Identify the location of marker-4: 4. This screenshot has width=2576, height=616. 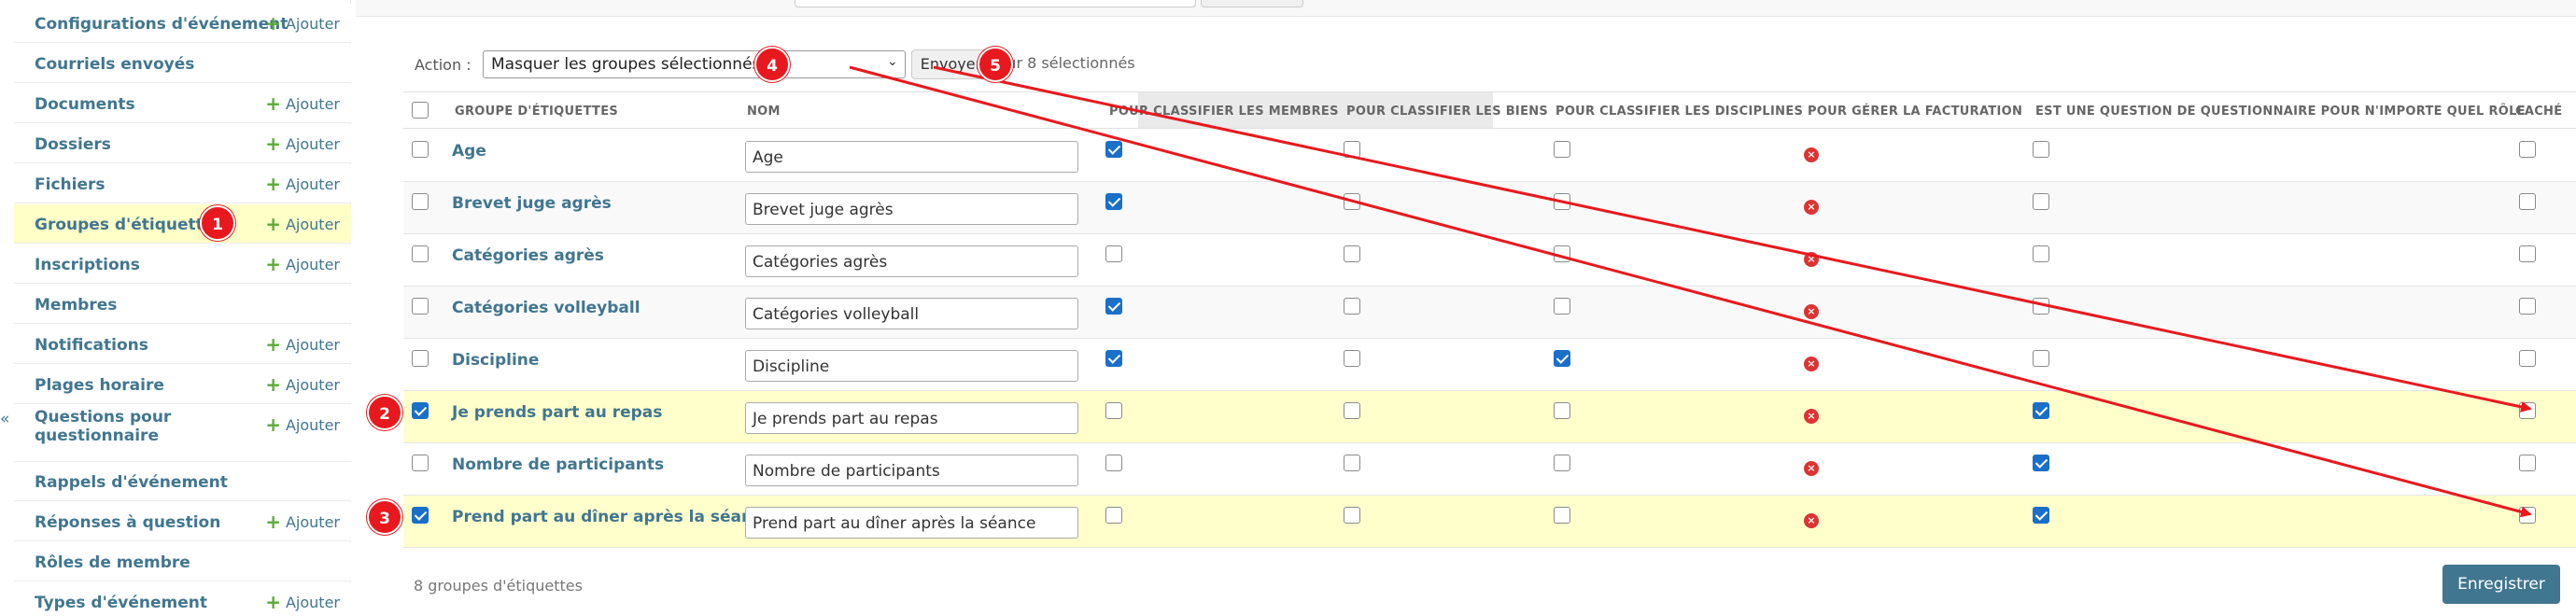
(772, 64).